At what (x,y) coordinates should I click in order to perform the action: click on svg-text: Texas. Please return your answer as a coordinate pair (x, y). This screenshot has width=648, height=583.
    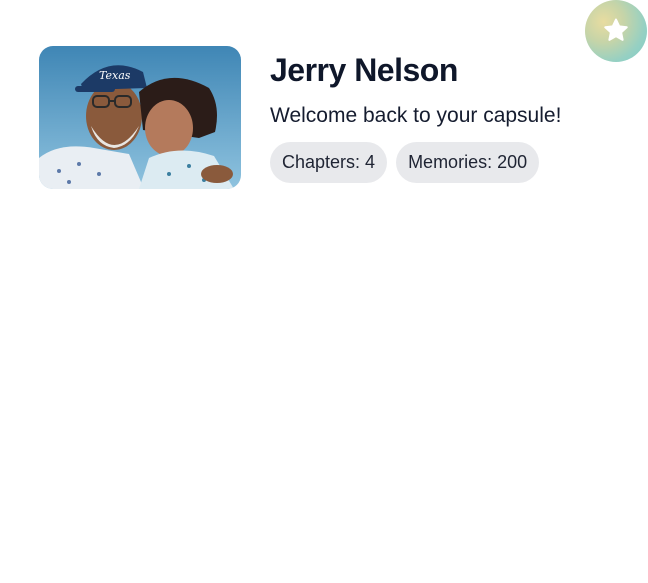
    Looking at the image, I should click on (115, 75).